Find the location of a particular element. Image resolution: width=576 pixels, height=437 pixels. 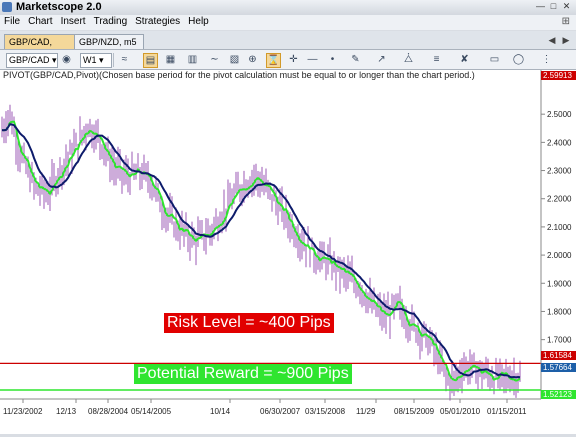

period-value: W1 is located at coordinates (90, 60).